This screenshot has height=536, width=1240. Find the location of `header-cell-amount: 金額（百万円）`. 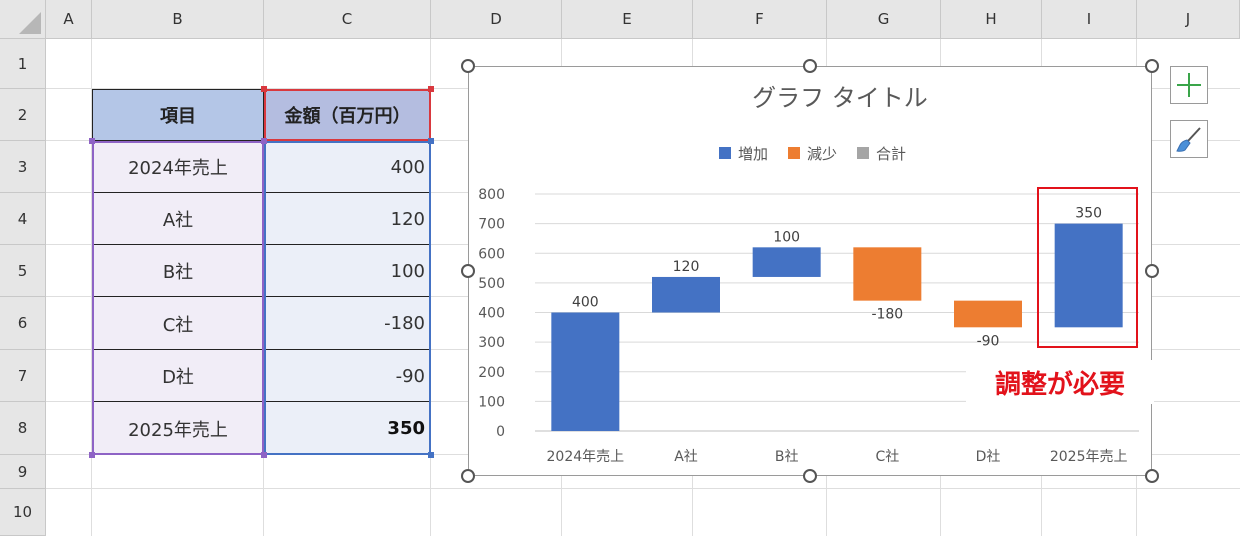

header-cell-amount: 金額（百万円） is located at coordinates (347, 115).